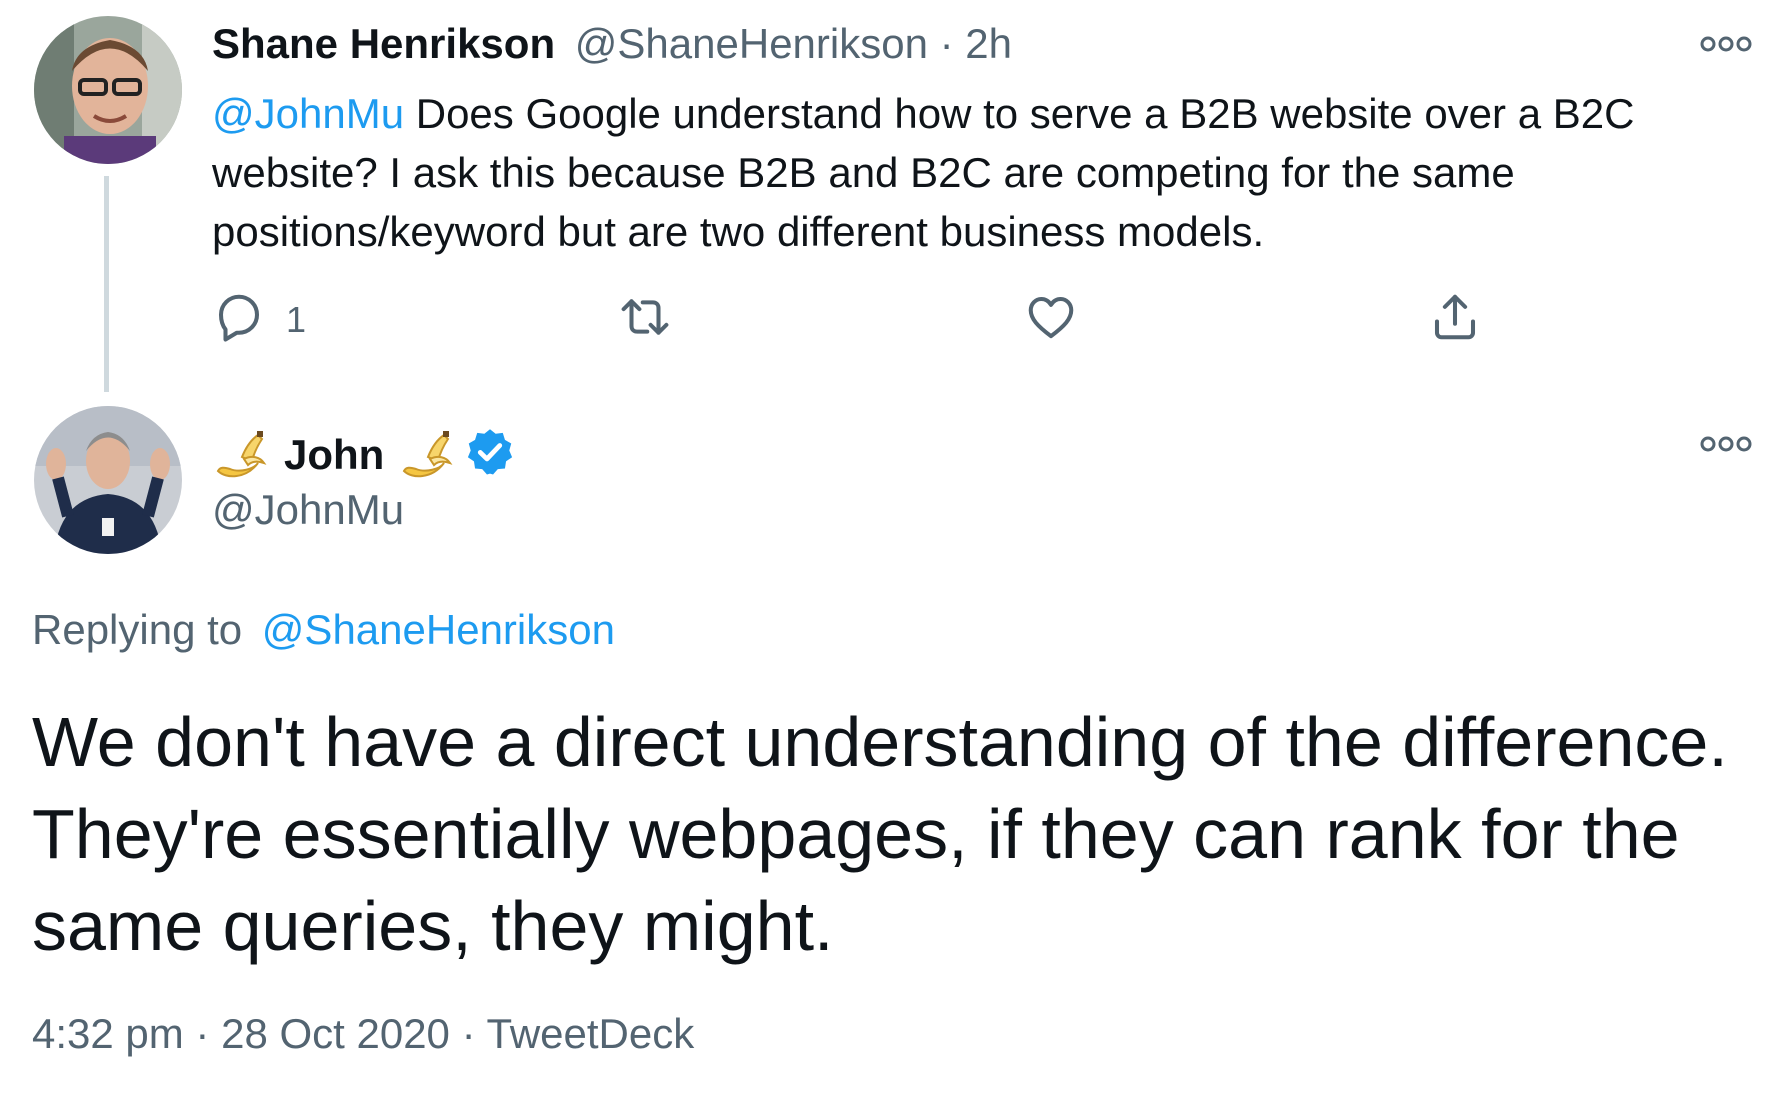  I want to click on tweet1-header: Shane Henrikson @ShaneHenrikson · 2h, so click(612, 44).